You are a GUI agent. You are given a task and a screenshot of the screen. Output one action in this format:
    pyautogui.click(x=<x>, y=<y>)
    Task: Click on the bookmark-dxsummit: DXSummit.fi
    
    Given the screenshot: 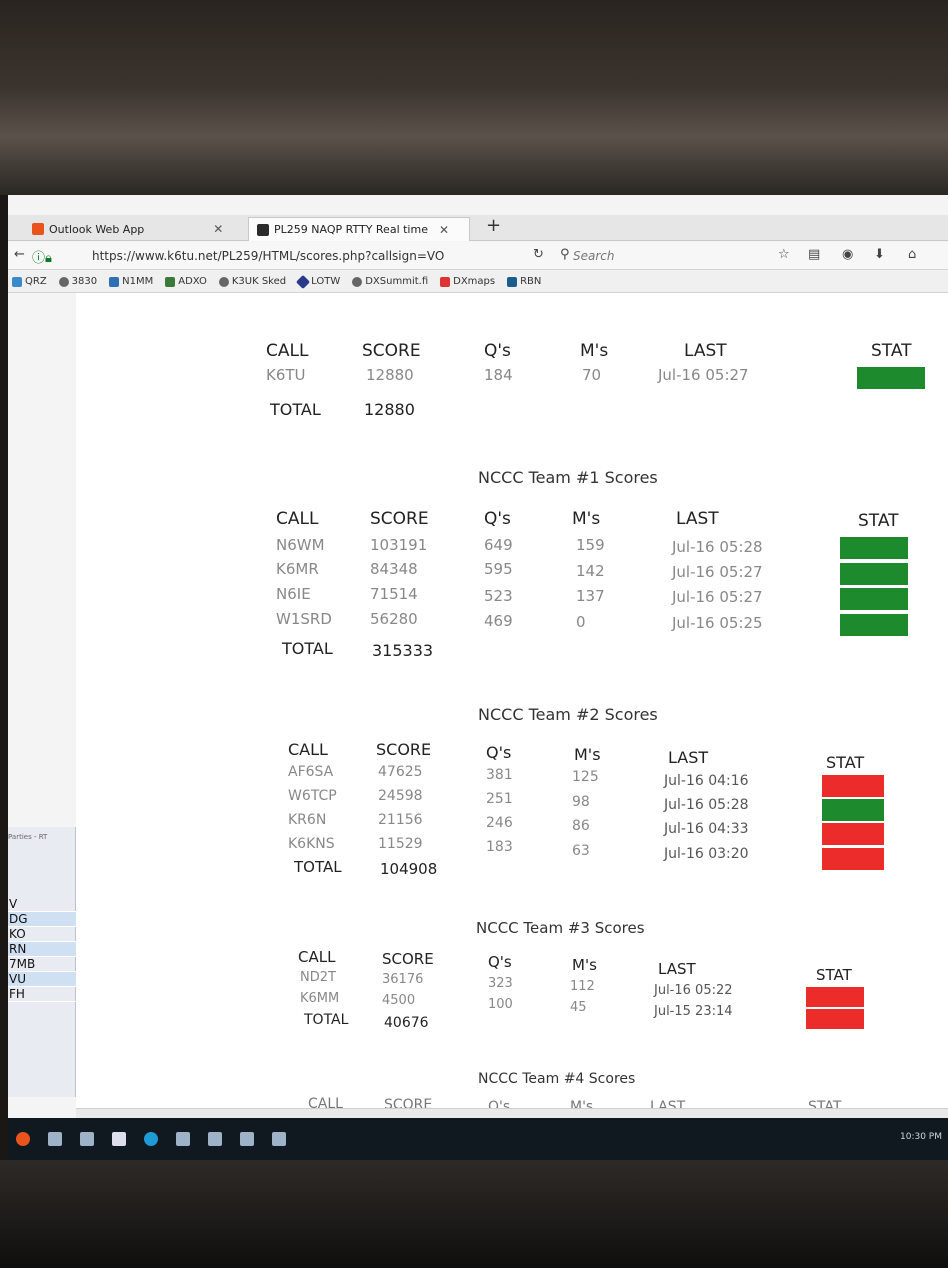 What is the action you would take?
    pyautogui.click(x=390, y=281)
    